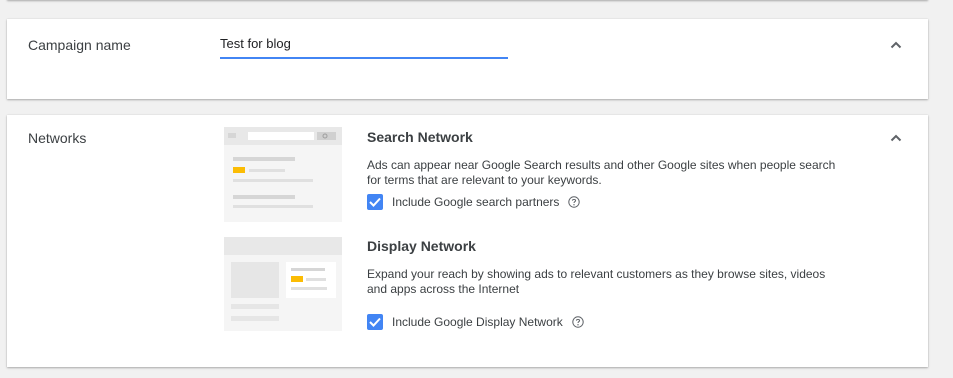 The width and height of the screenshot is (953, 378). What do you see at coordinates (79, 45) in the screenshot?
I see `campaign-name-label: Campaign name` at bounding box center [79, 45].